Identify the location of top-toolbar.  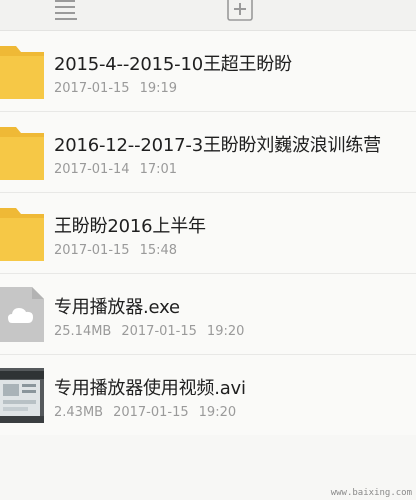
(208, 15).